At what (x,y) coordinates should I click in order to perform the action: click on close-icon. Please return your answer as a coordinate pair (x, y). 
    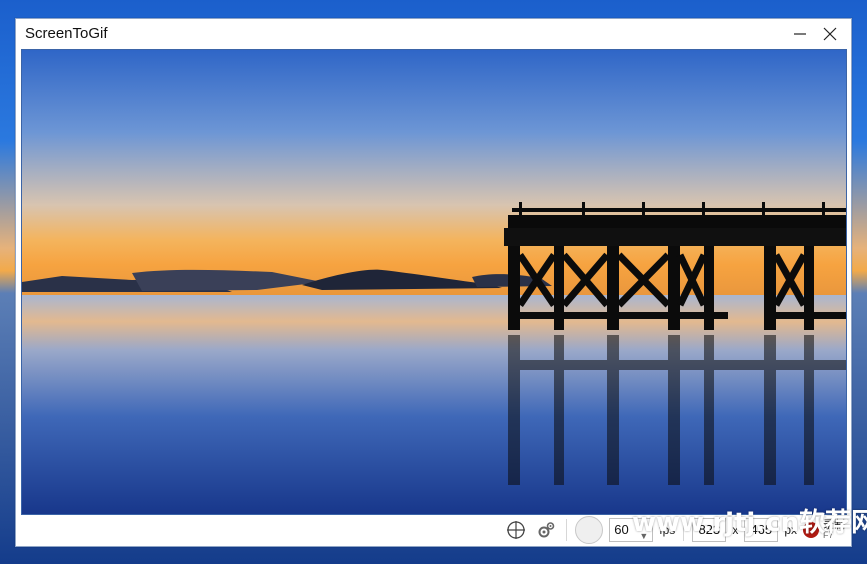
    Looking at the image, I should click on (830, 34).